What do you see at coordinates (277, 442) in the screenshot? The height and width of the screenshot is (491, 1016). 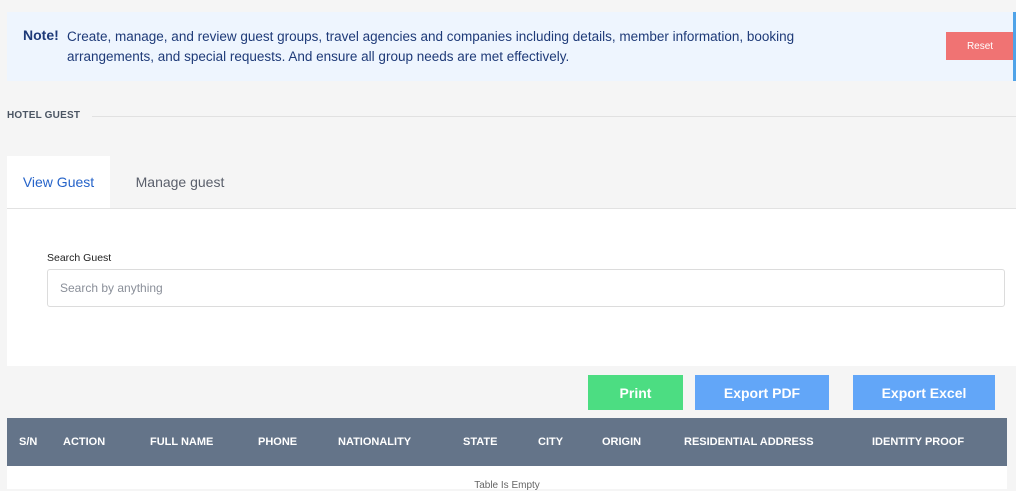 I see `column-header-phone: PHONE` at bounding box center [277, 442].